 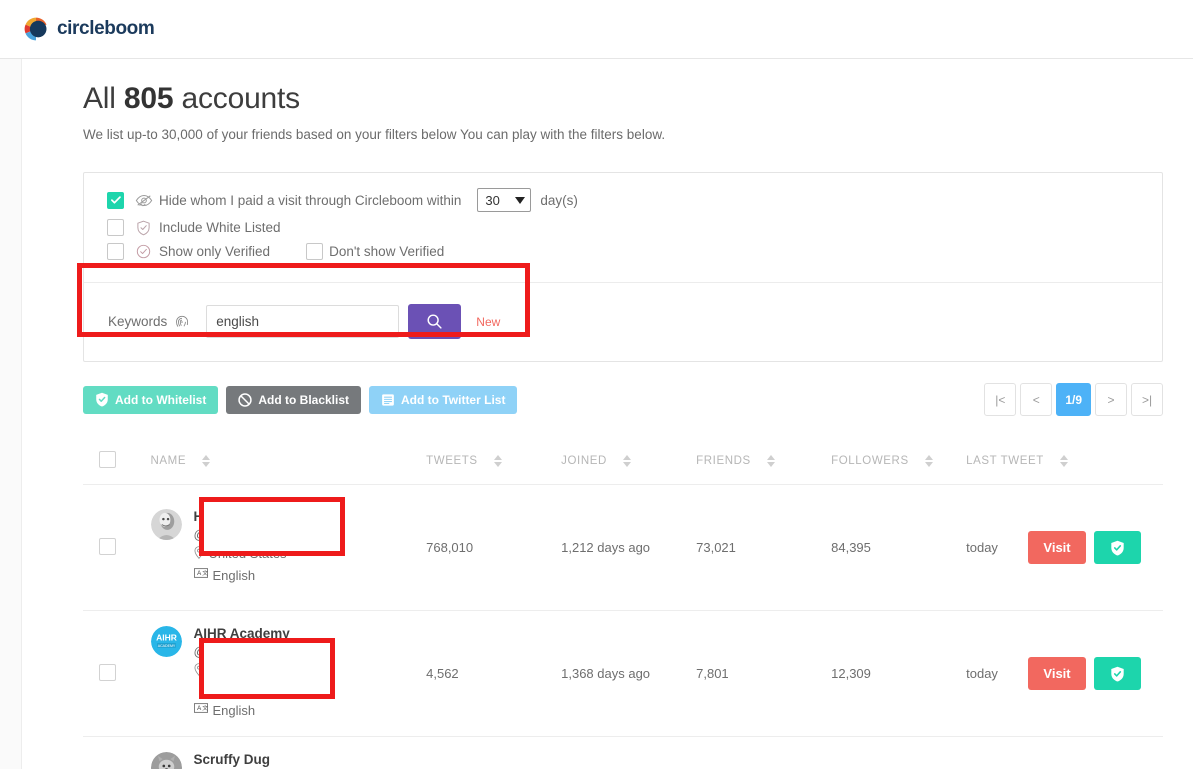 I want to click on select-all-checkbox, so click(x=107, y=459).